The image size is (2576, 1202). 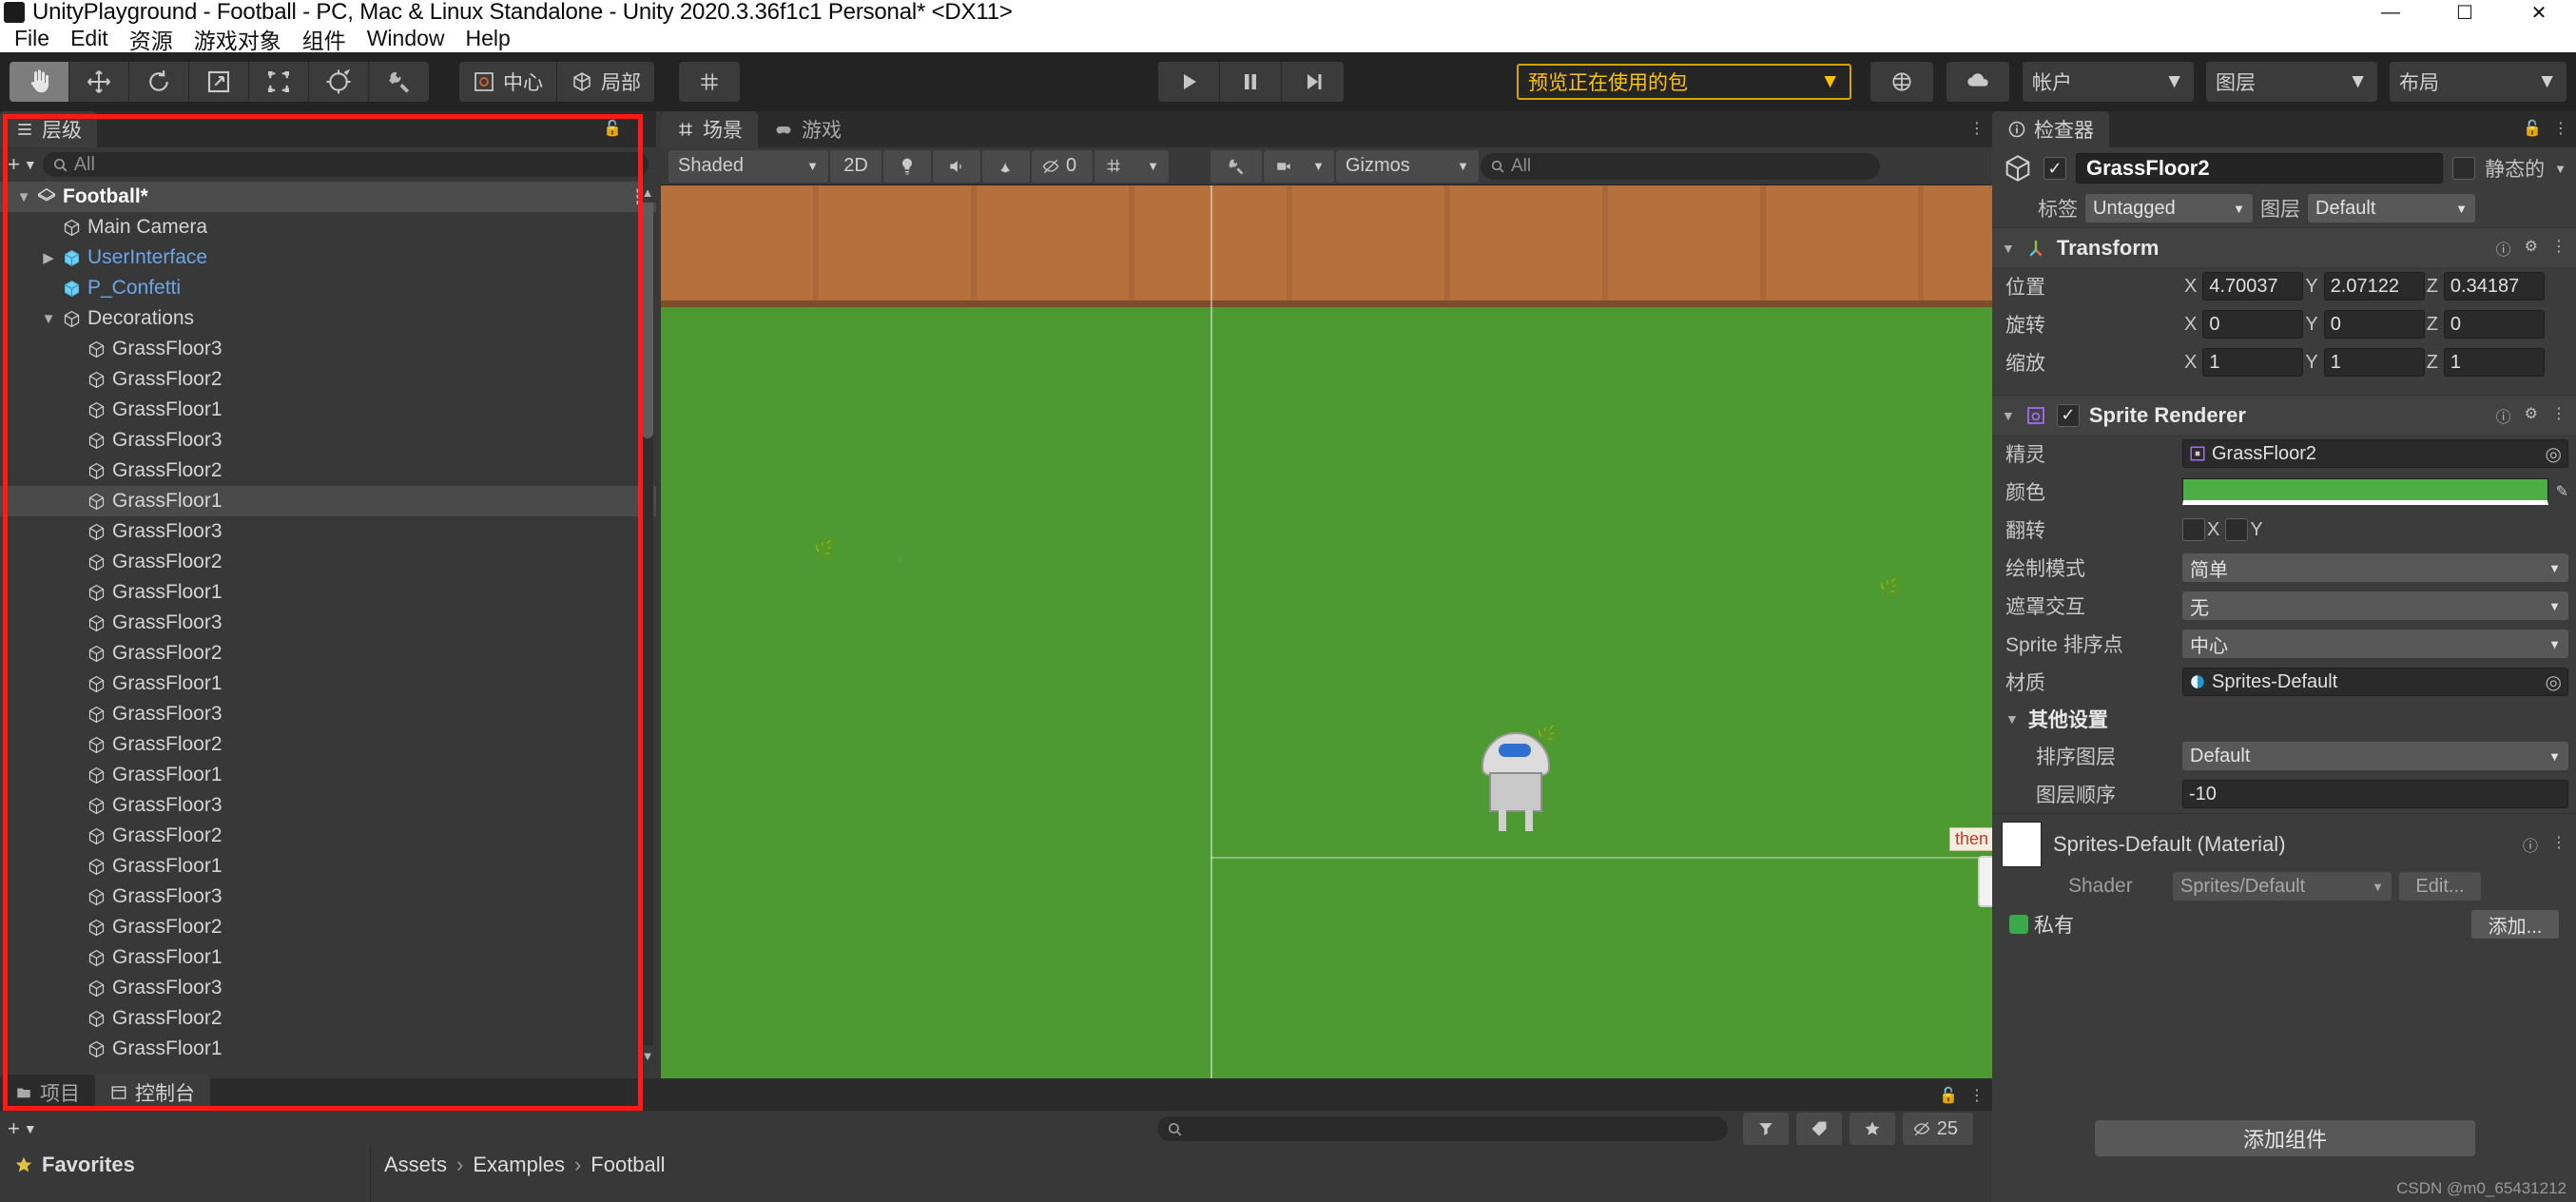 What do you see at coordinates (2282, 886) in the screenshot?
I see `shader-dropdown: Sprites/Default ▼` at bounding box center [2282, 886].